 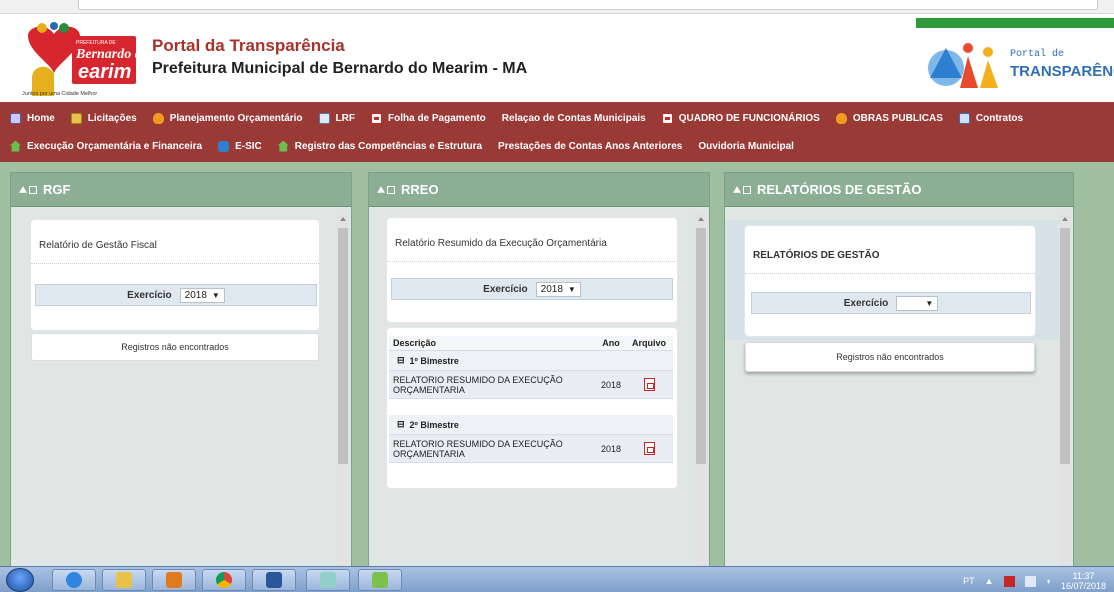 What do you see at coordinates (551, 289) in the screenshot?
I see `select-value: 2018` at bounding box center [551, 289].